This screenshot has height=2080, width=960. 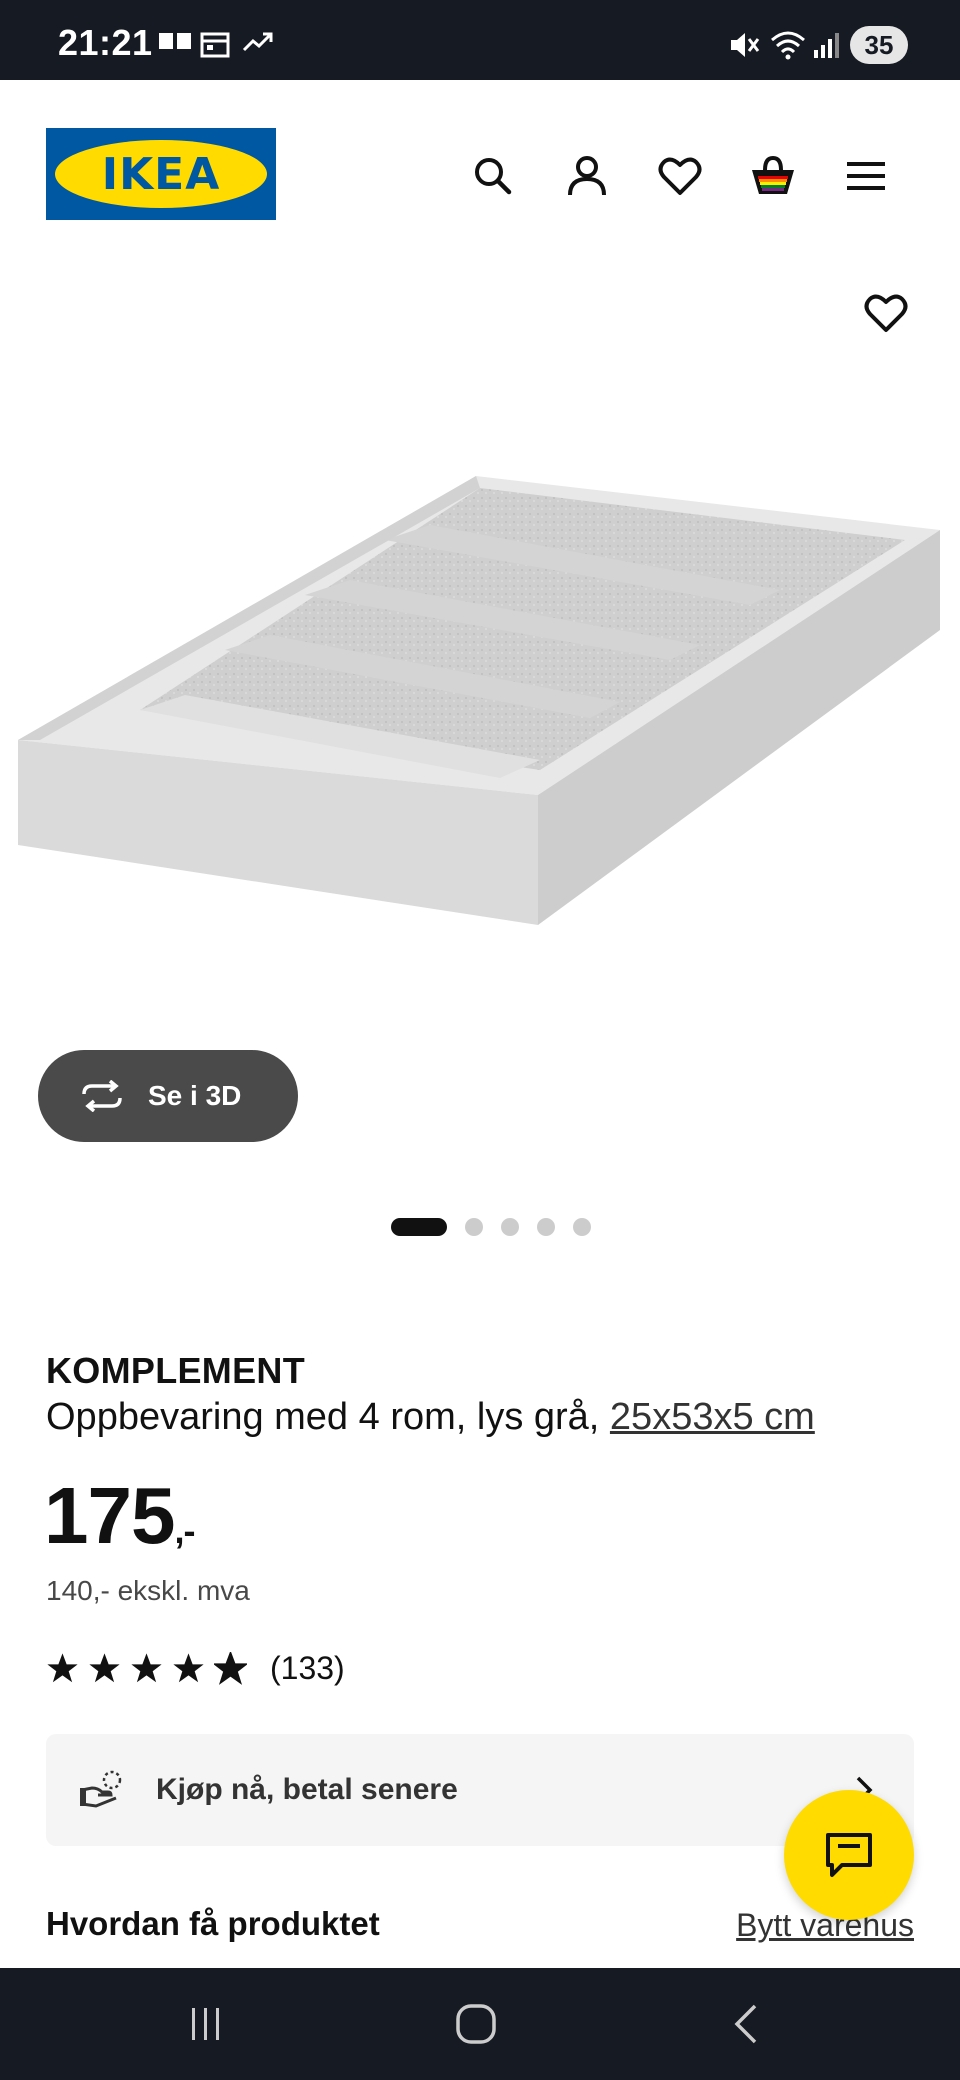 What do you see at coordinates (175, 41) in the screenshot?
I see `reading-mode-icon` at bounding box center [175, 41].